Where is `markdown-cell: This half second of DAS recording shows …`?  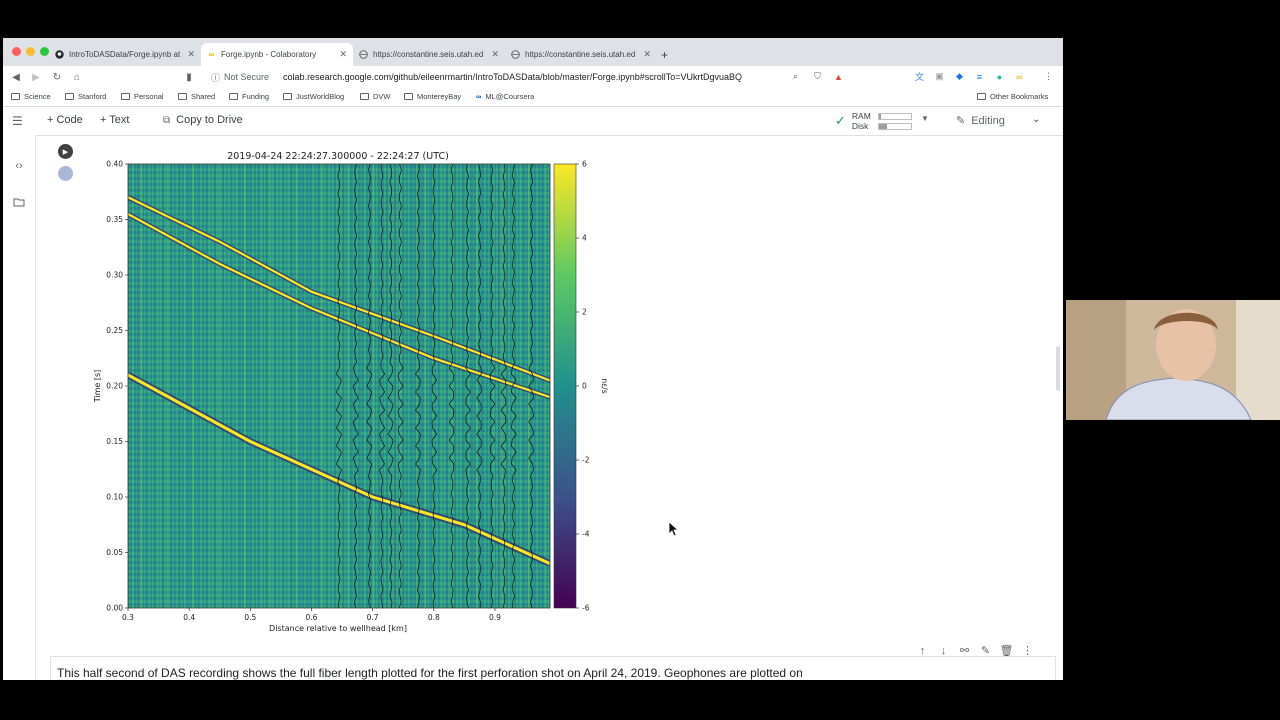
markdown-cell: This half second of DAS recording shows … is located at coordinates (553, 668).